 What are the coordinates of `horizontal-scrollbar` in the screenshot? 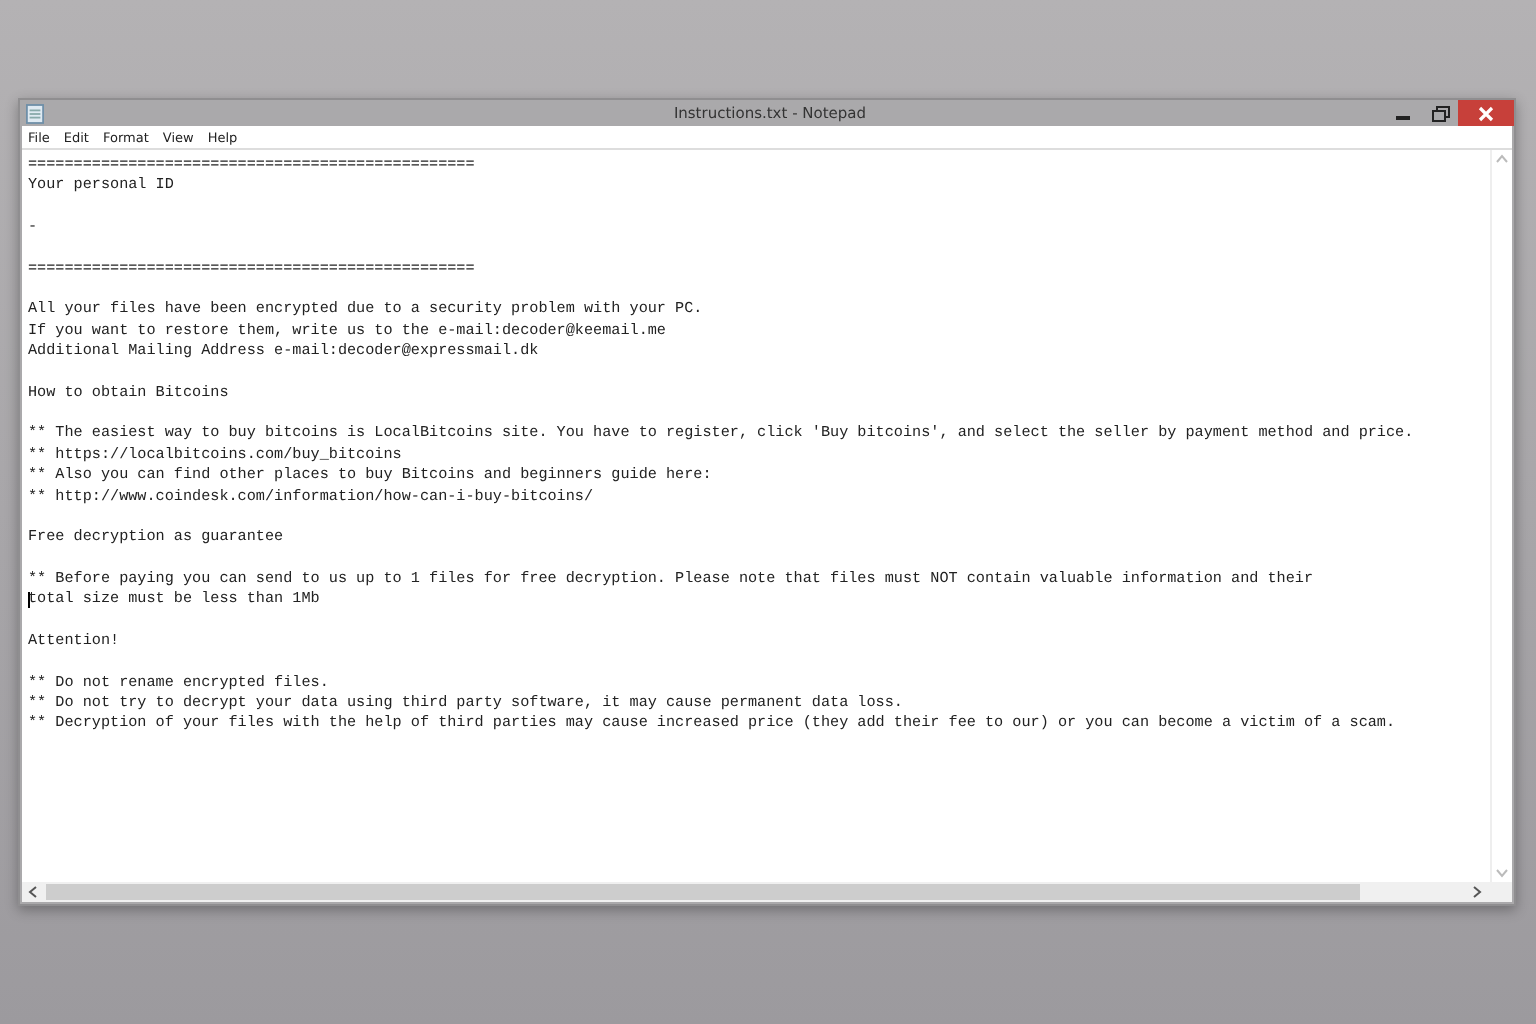 It's located at (767, 892).